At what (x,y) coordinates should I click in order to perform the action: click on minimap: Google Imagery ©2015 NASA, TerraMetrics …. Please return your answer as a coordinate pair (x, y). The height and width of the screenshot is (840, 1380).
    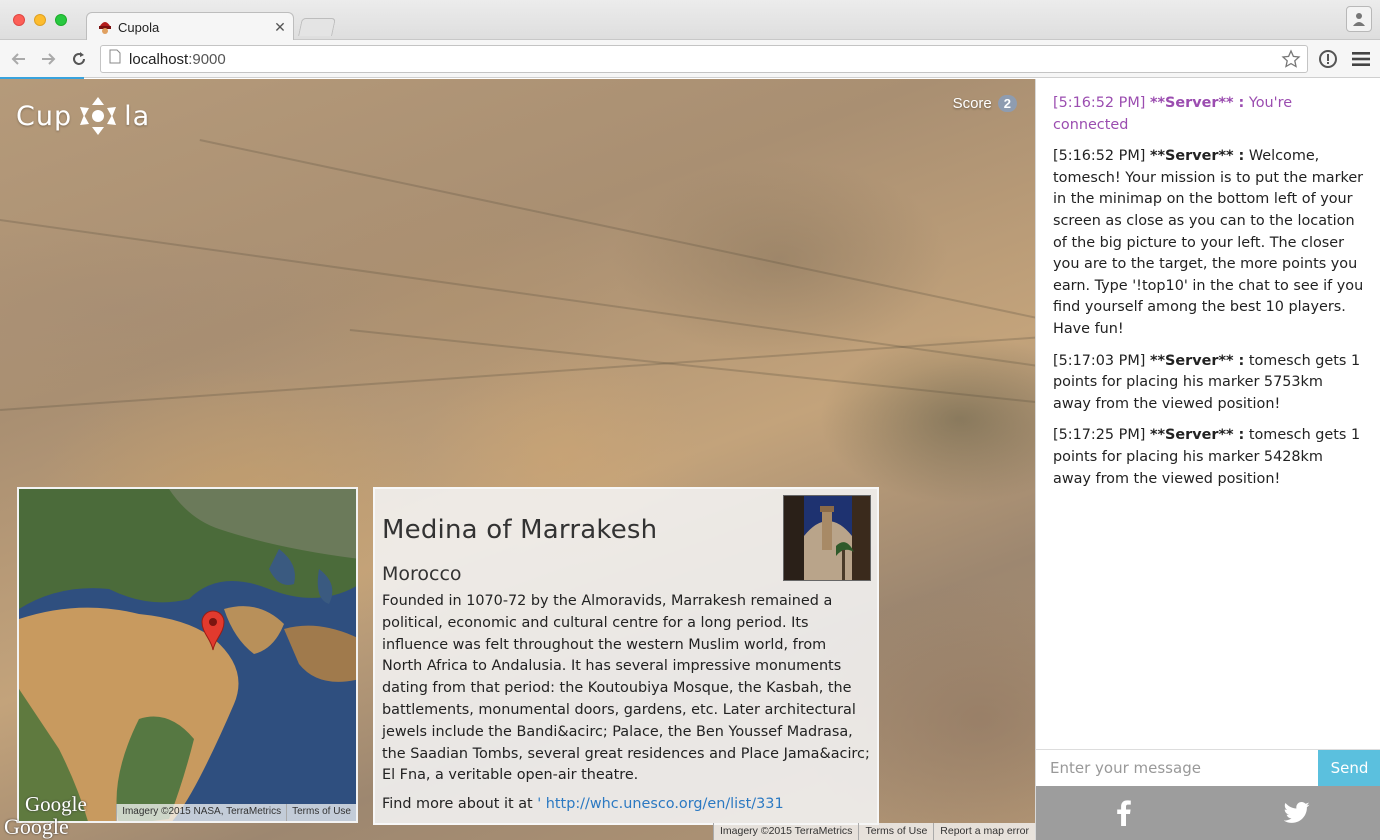
    Looking at the image, I should click on (187, 655).